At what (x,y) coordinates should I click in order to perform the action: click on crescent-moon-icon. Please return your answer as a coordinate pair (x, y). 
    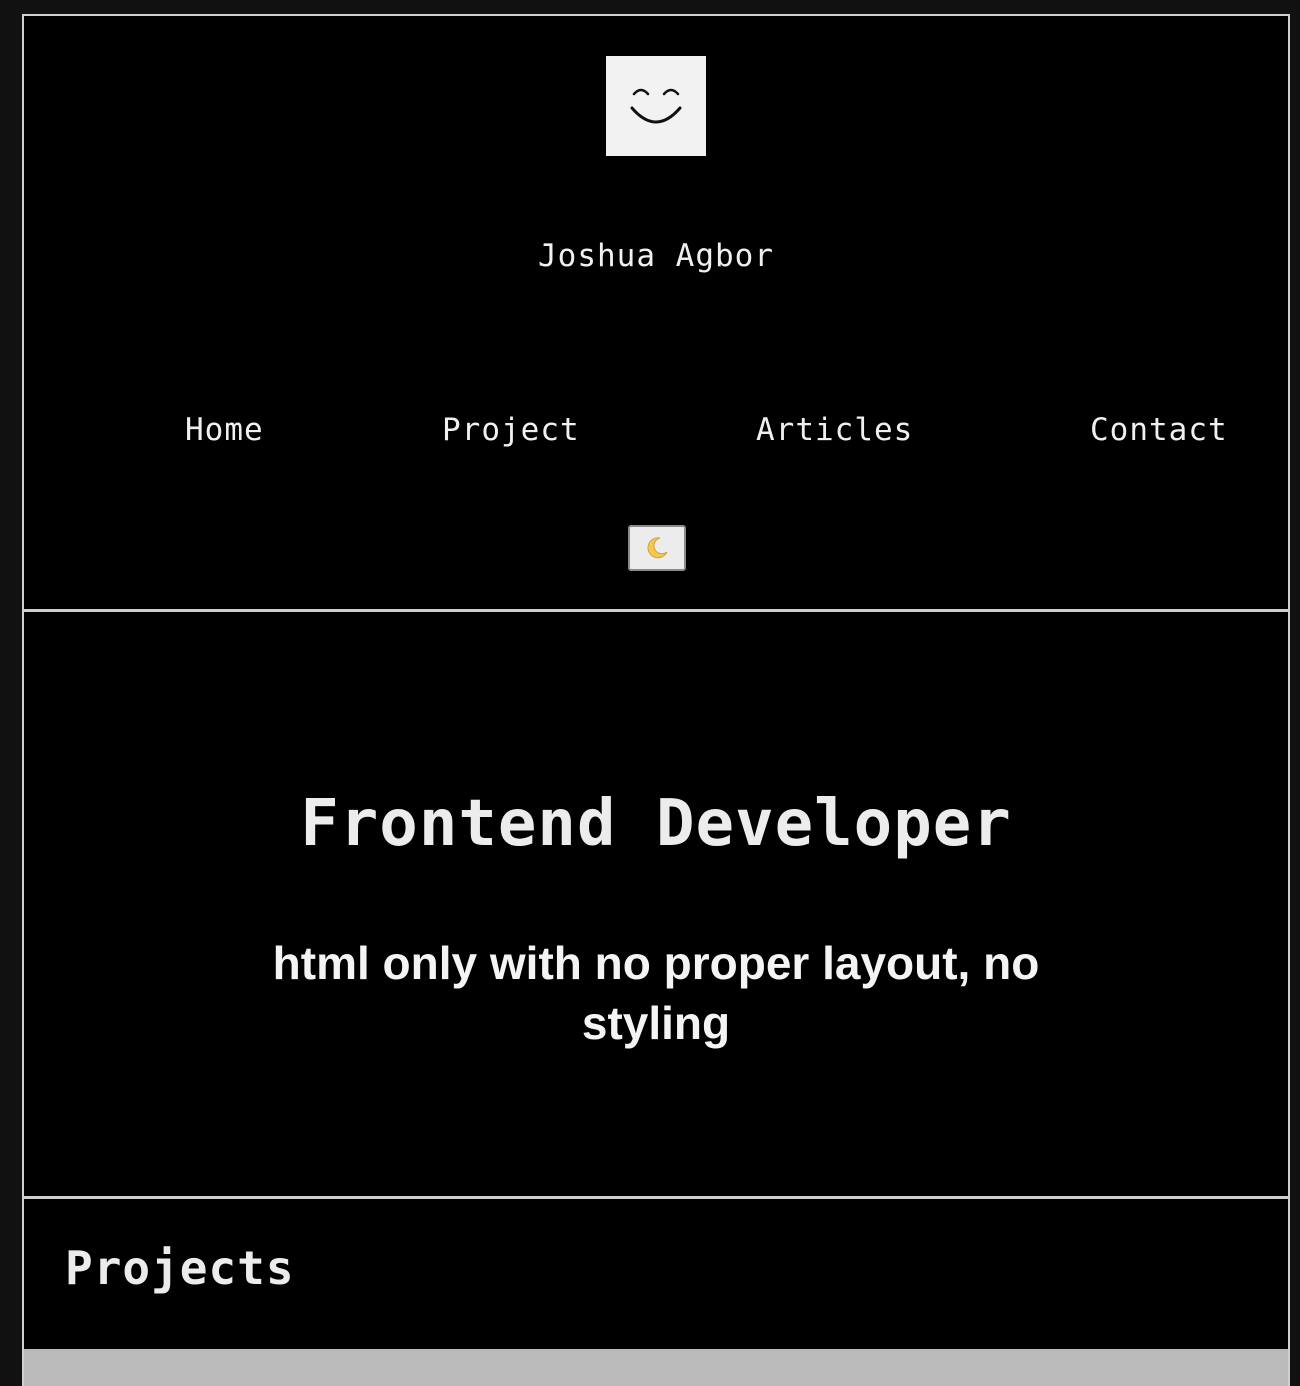
    Looking at the image, I should click on (657, 548).